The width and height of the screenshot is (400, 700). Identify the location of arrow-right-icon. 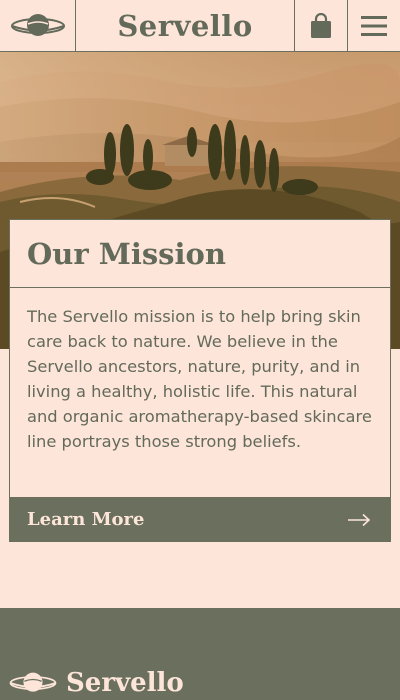
(359, 519).